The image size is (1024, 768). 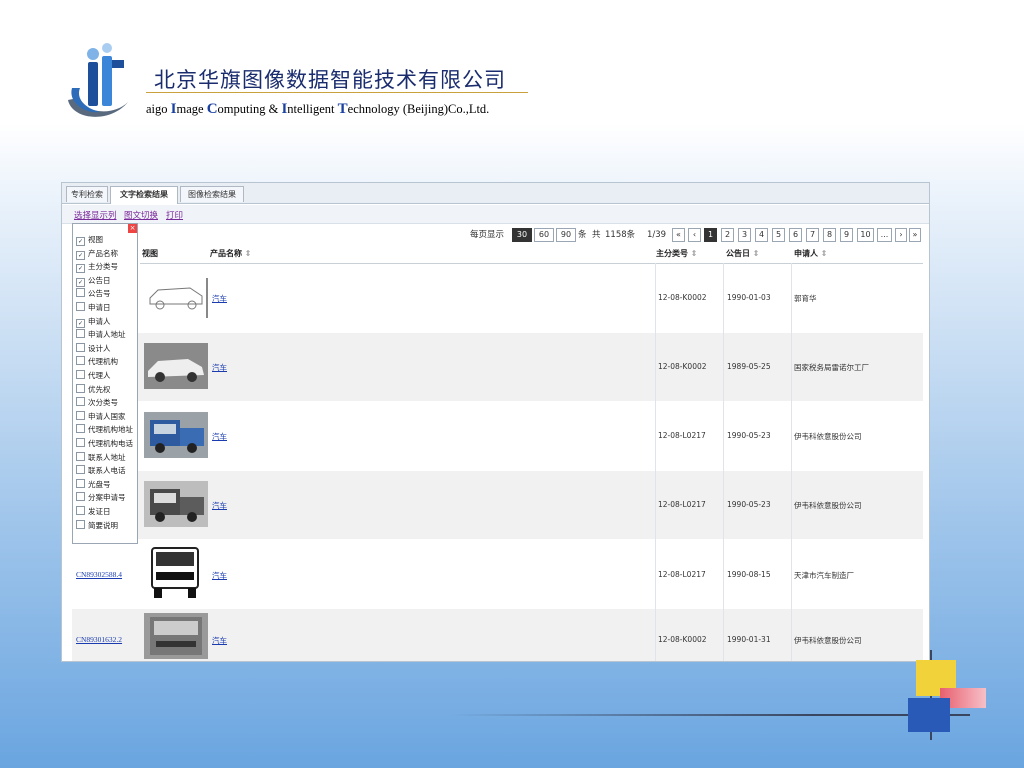 I want to click on tab-patent-search: 专利检索, so click(x=87, y=194).